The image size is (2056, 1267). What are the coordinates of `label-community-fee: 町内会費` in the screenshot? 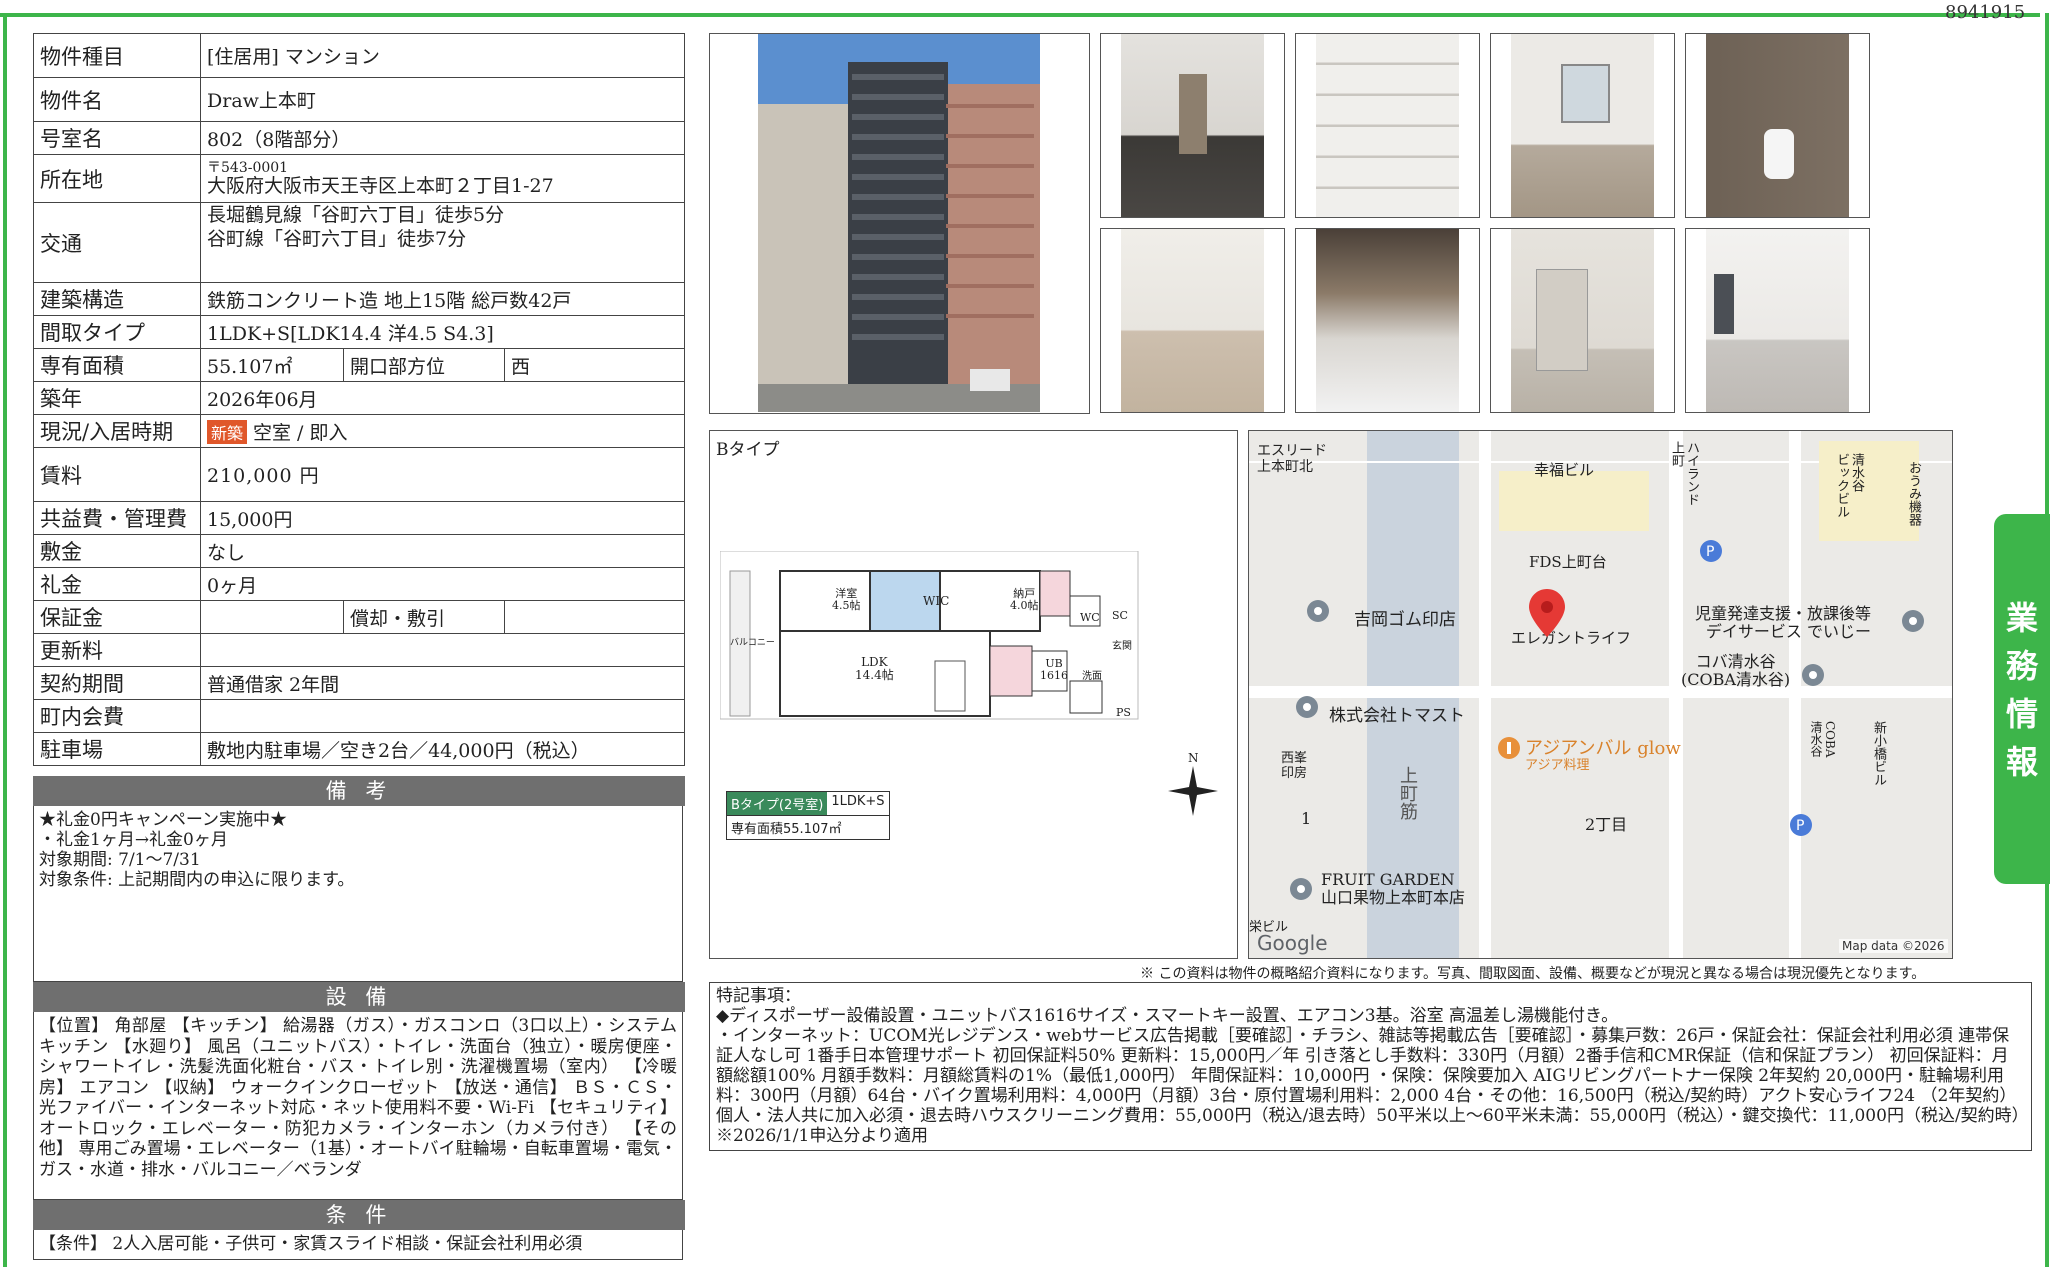 It's located at (117, 716).